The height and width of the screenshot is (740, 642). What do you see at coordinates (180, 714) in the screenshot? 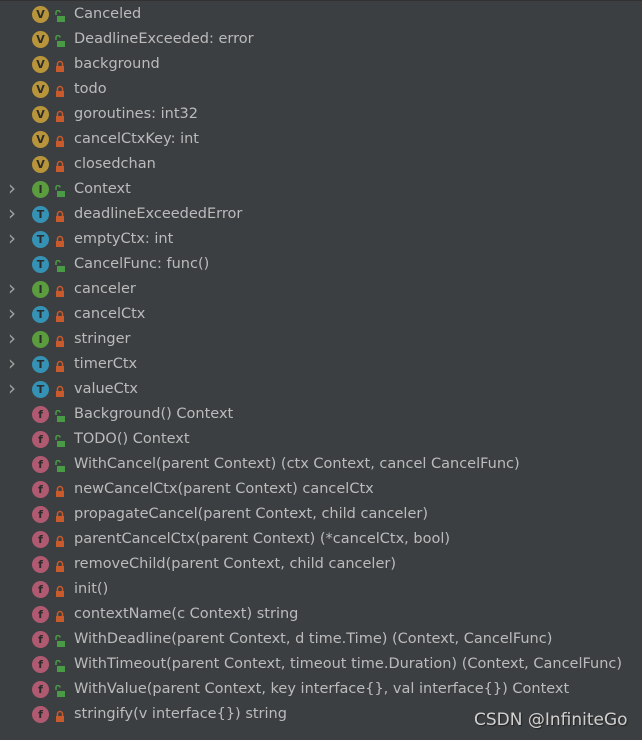
I see `tree-item-label: stringify(v interface{}) string` at bounding box center [180, 714].